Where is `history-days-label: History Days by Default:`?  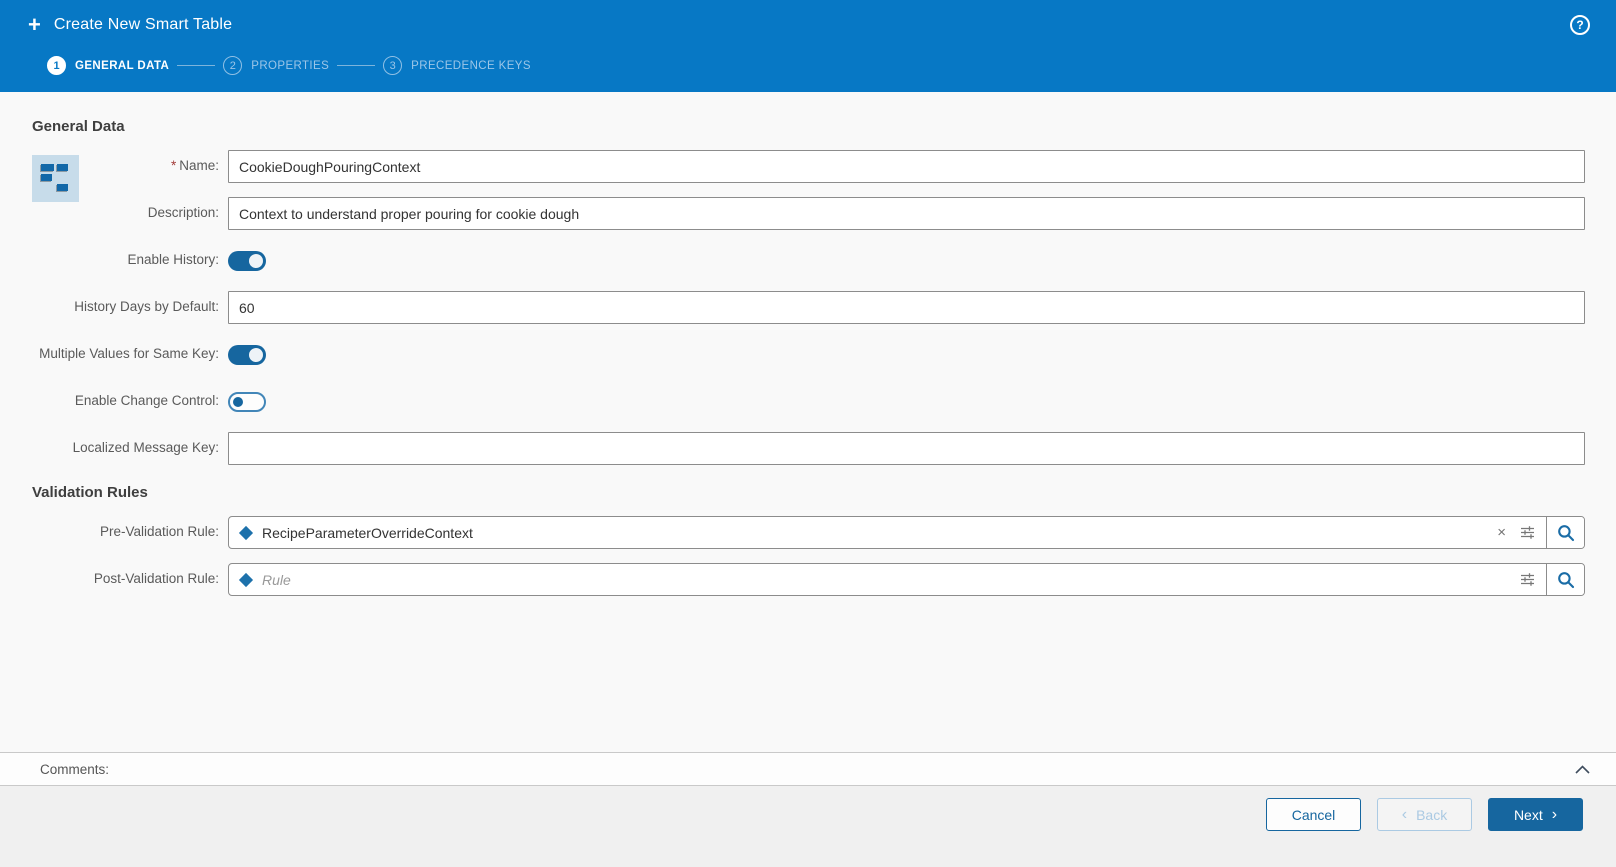
history-days-label: History Days by Default: is located at coordinates (146, 307).